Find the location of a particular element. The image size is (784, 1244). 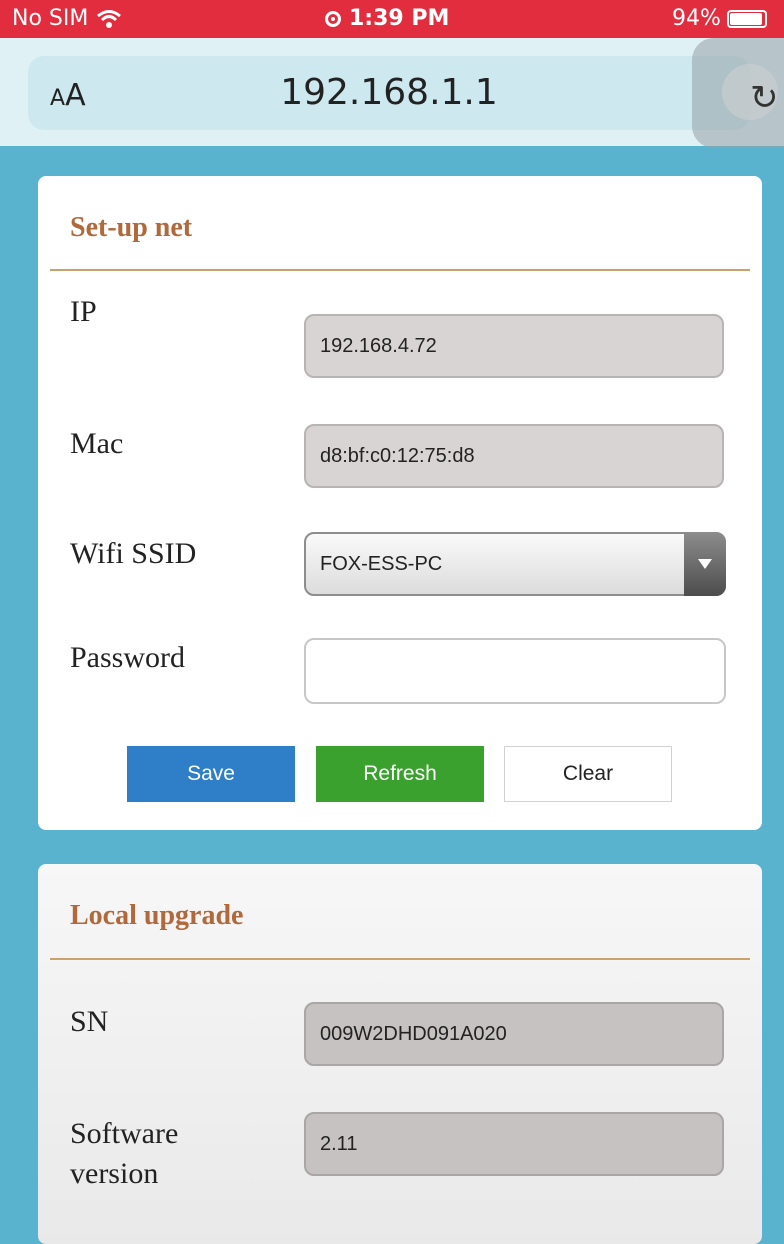

setup-net-title: Set-up net is located at coordinates (131, 227).